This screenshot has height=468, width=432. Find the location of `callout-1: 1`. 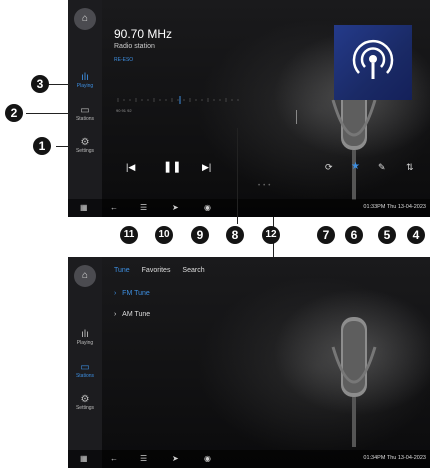

callout-1: 1 is located at coordinates (42, 146).